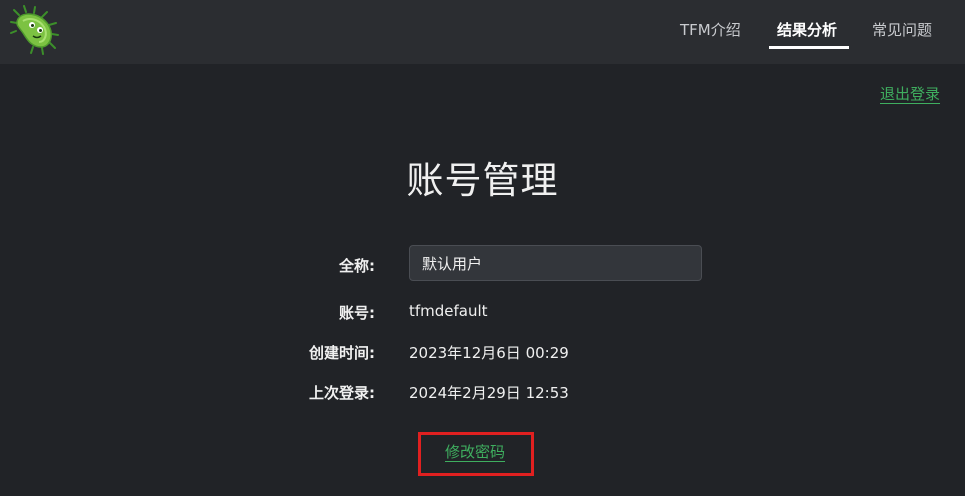 The height and width of the screenshot is (496, 965). What do you see at coordinates (482, 32) in the screenshot?
I see `top-navbar: TFM介绍 结果分析 常见问题` at bounding box center [482, 32].